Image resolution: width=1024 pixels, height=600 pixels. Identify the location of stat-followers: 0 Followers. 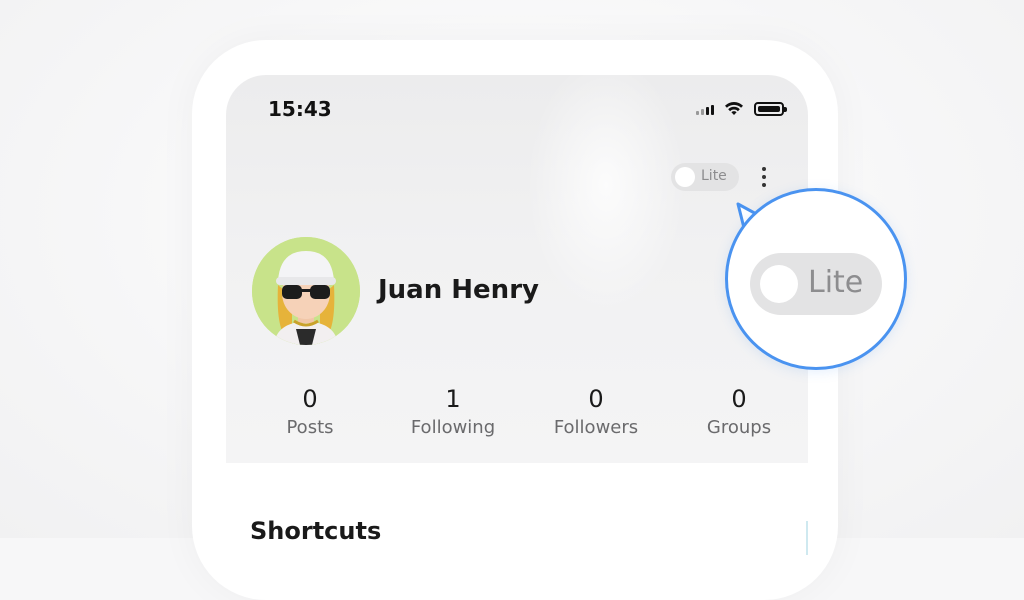
(596, 411).